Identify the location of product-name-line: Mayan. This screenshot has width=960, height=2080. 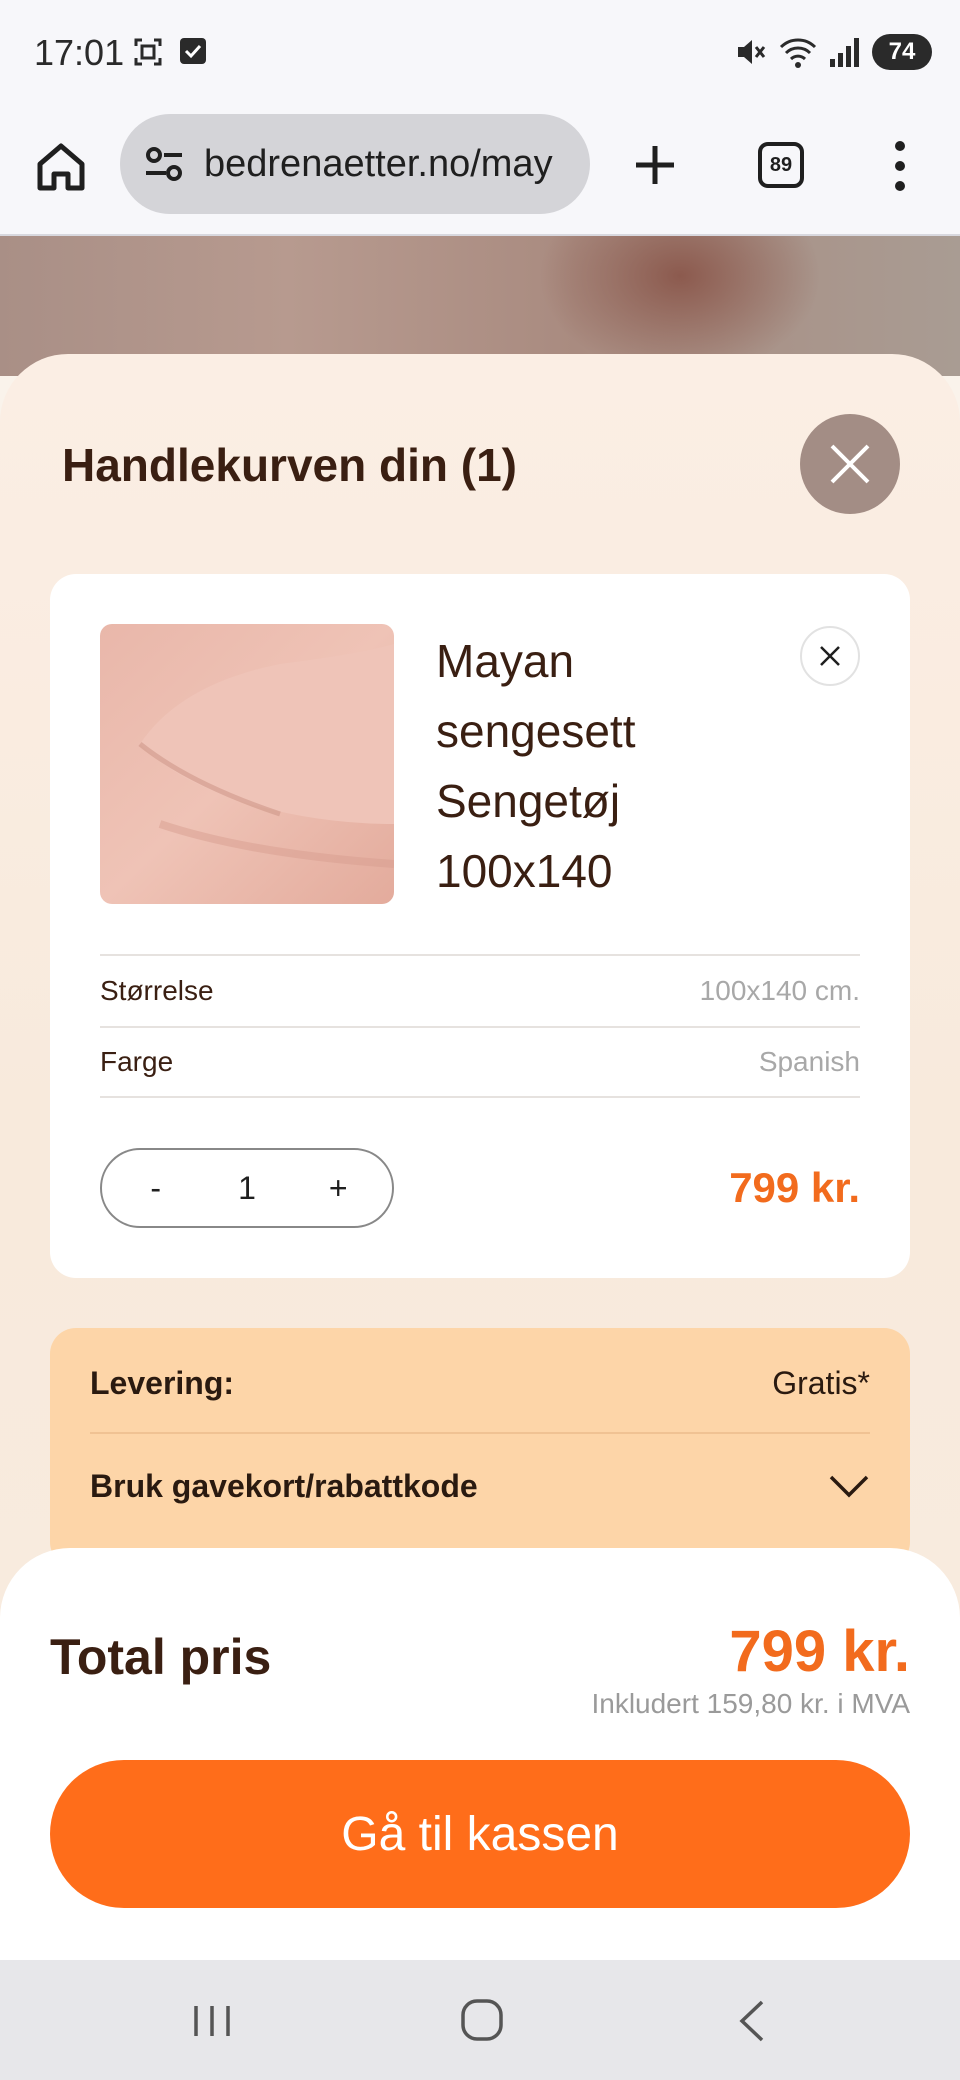
(505, 661).